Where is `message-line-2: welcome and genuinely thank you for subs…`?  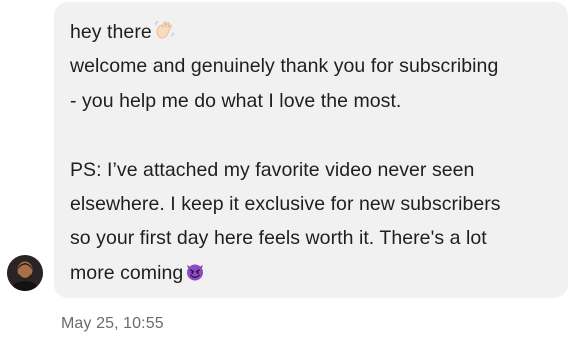 message-line-2: welcome and genuinely thank you for subs… is located at coordinates (284, 66).